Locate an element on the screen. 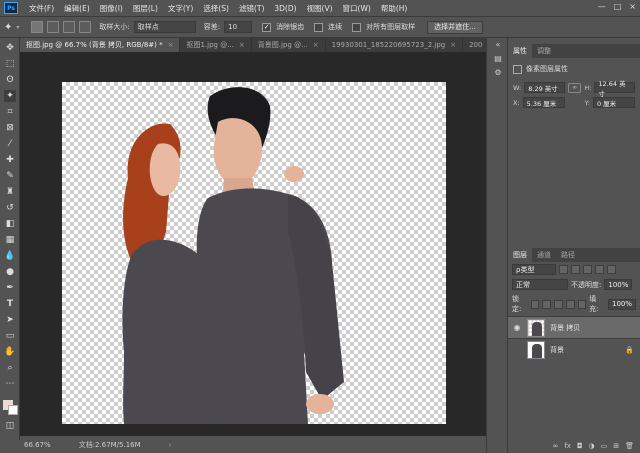 The height and width of the screenshot is (453, 640). tab-channels: 通道 is located at coordinates (544, 255).